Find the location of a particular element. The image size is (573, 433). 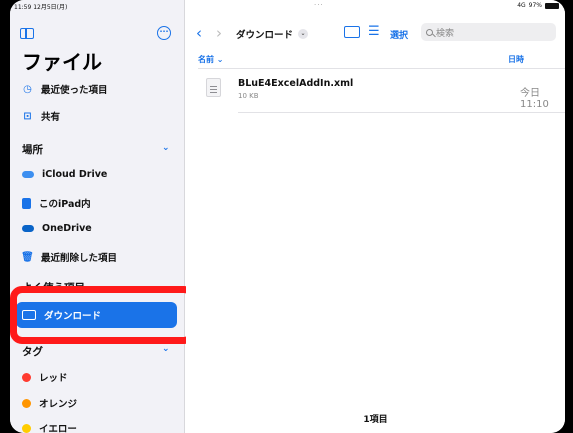

sidebar-toggle-icon is located at coordinates (27, 33).